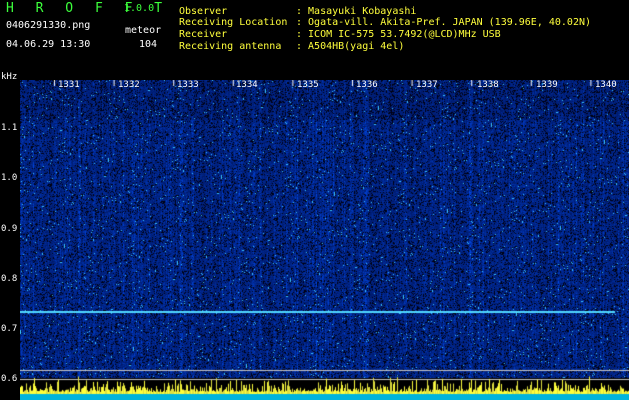 The height and width of the screenshot is (400, 629). What do you see at coordinates (547, 85) in the screenshot?
I see `time-tick-label: 1339` at bounding box center [547, 85].